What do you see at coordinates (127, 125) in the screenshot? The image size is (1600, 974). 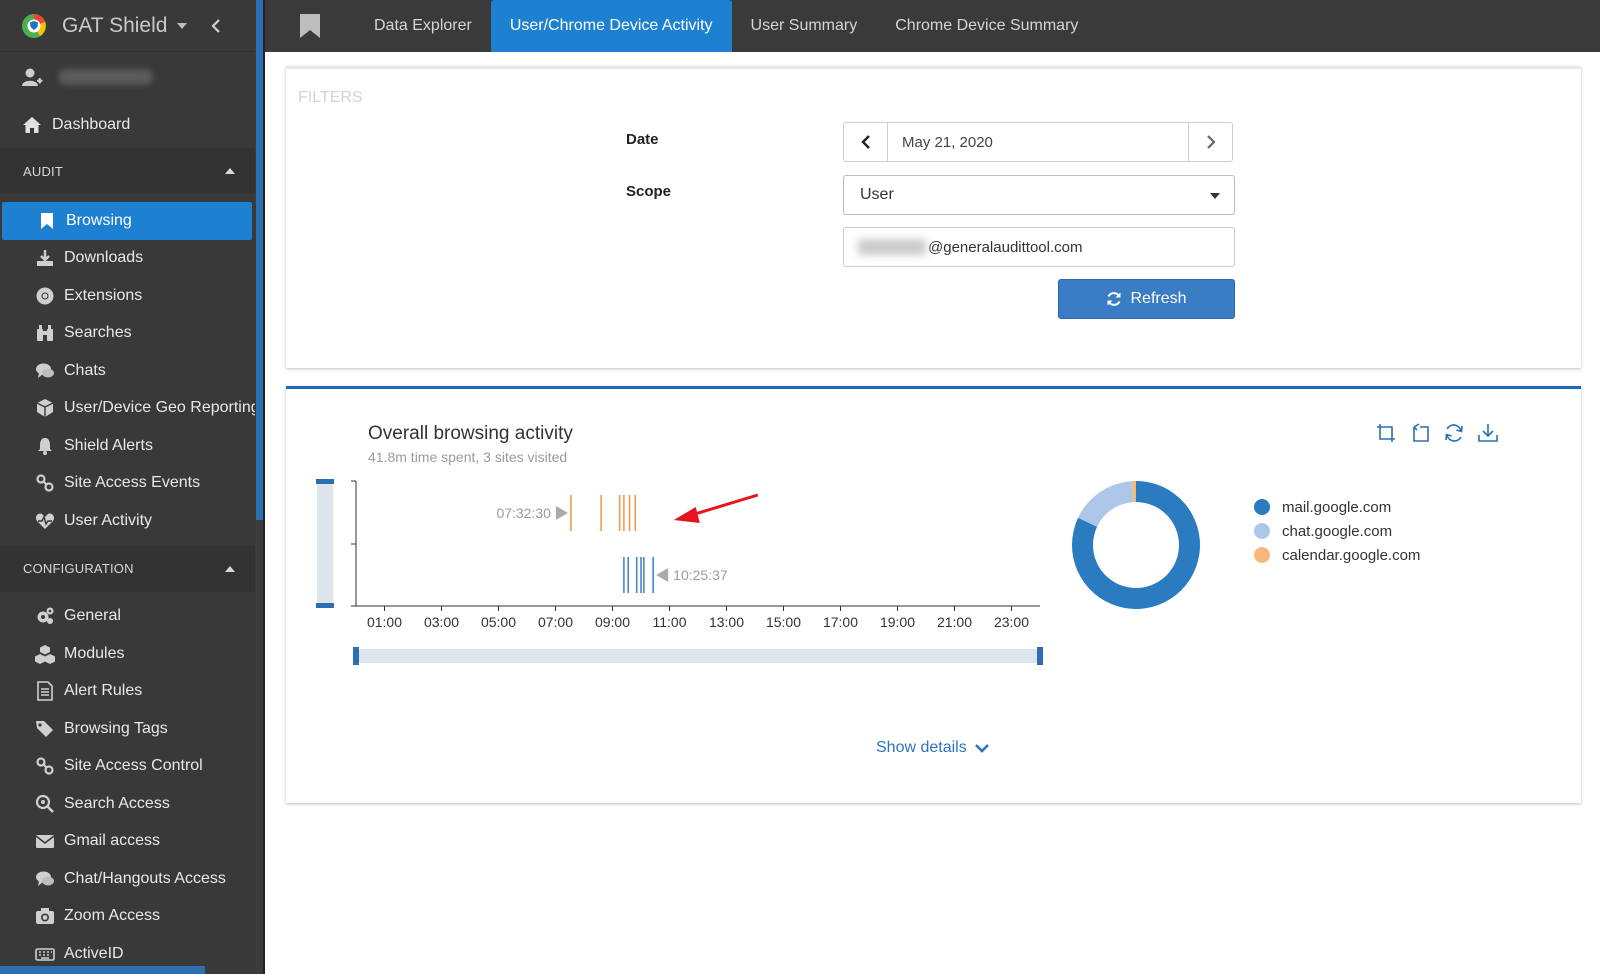 I see `sidebar-item-dashboard: Dashboard` at bounding box center [127, 125].